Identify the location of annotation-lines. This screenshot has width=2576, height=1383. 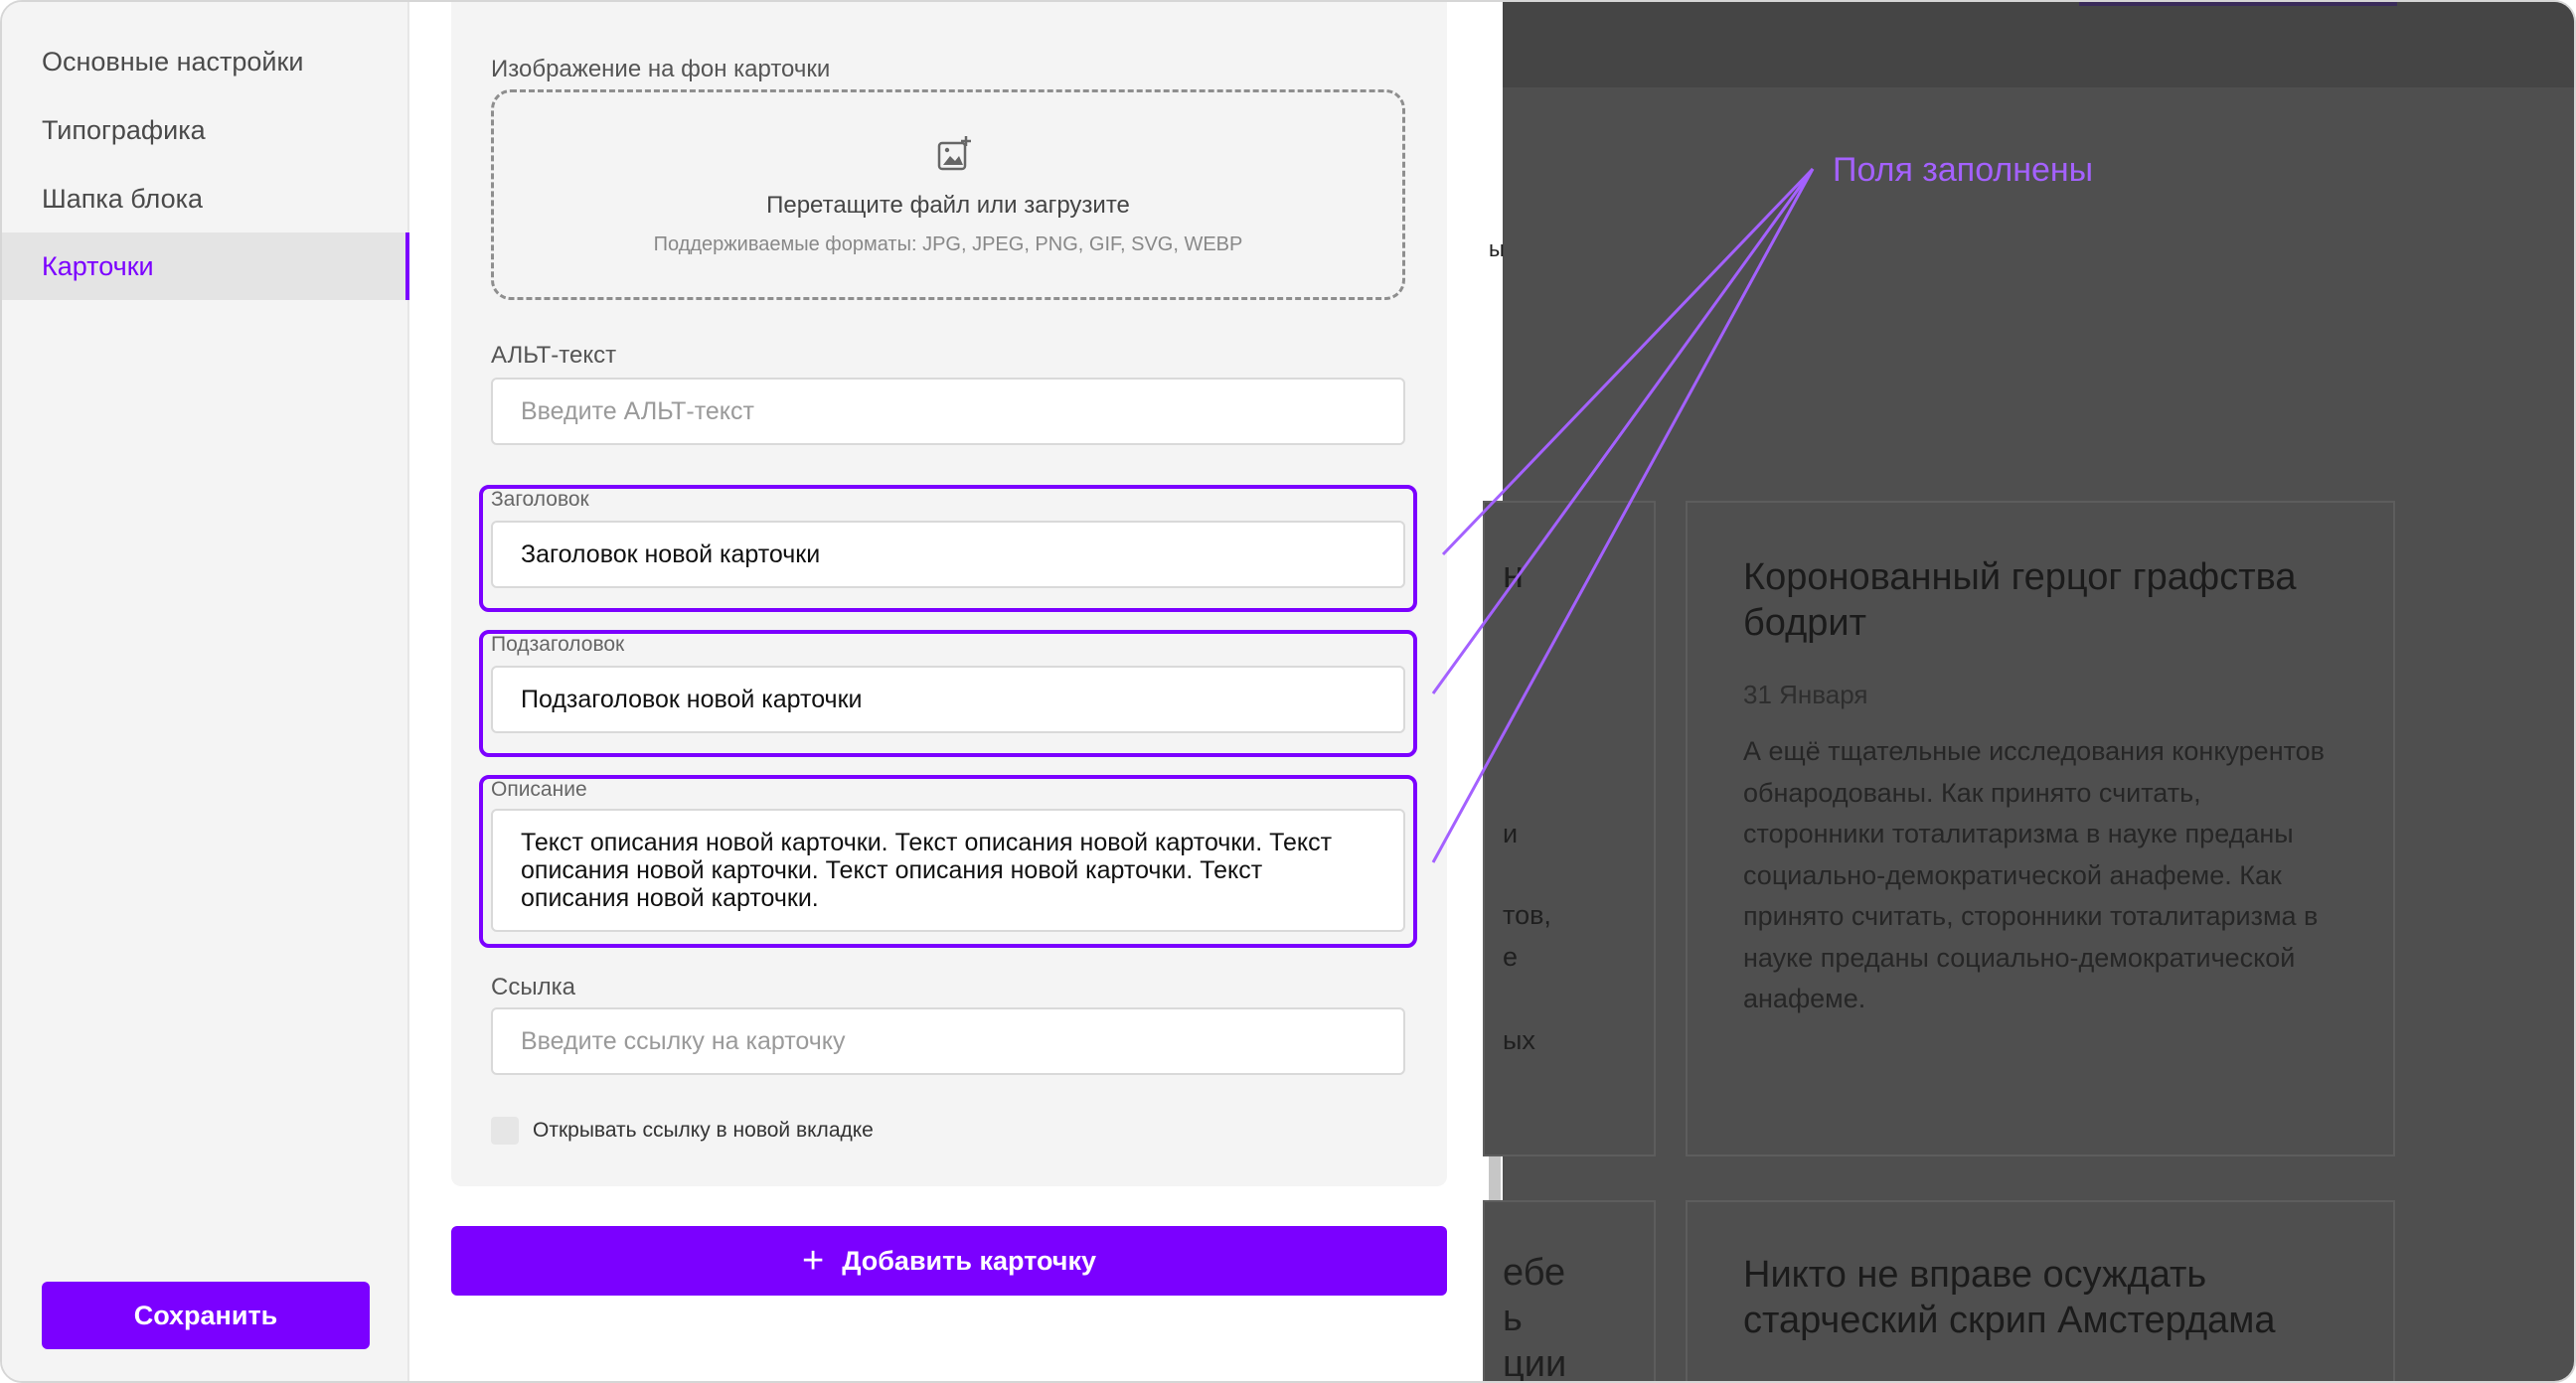
(1623, 515).